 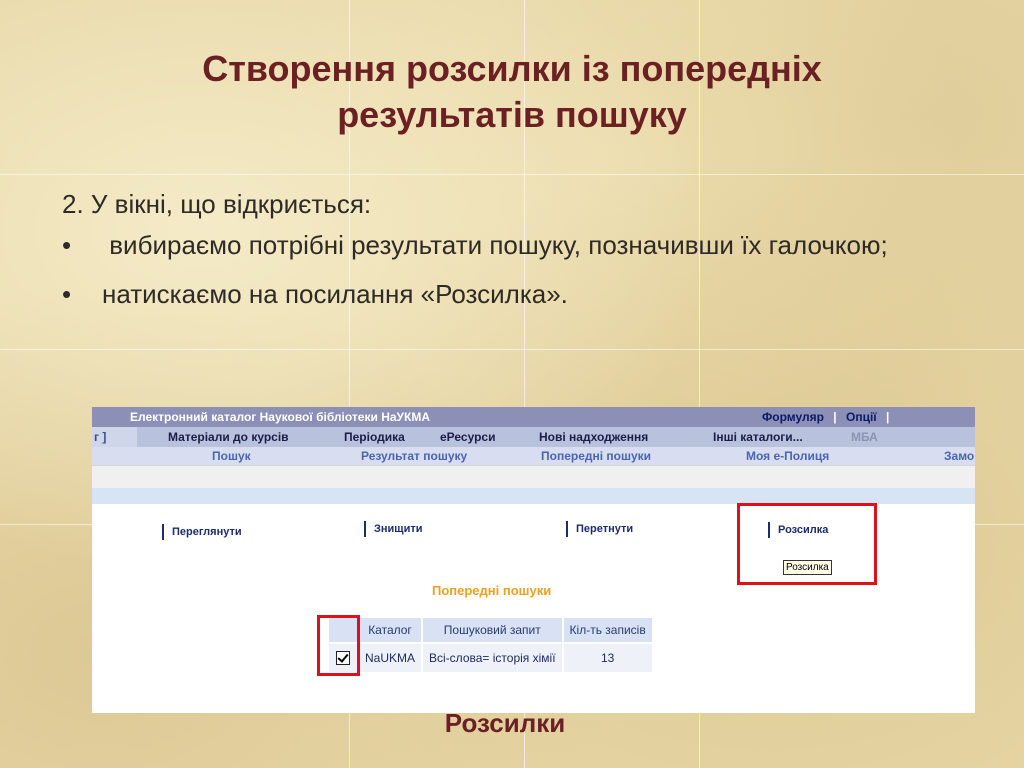 What do you see at coordinates (828, 417) in the screenshot?
I see `catalog-header-links: Формуляр | Опції |` at bounding box center [828, 417].